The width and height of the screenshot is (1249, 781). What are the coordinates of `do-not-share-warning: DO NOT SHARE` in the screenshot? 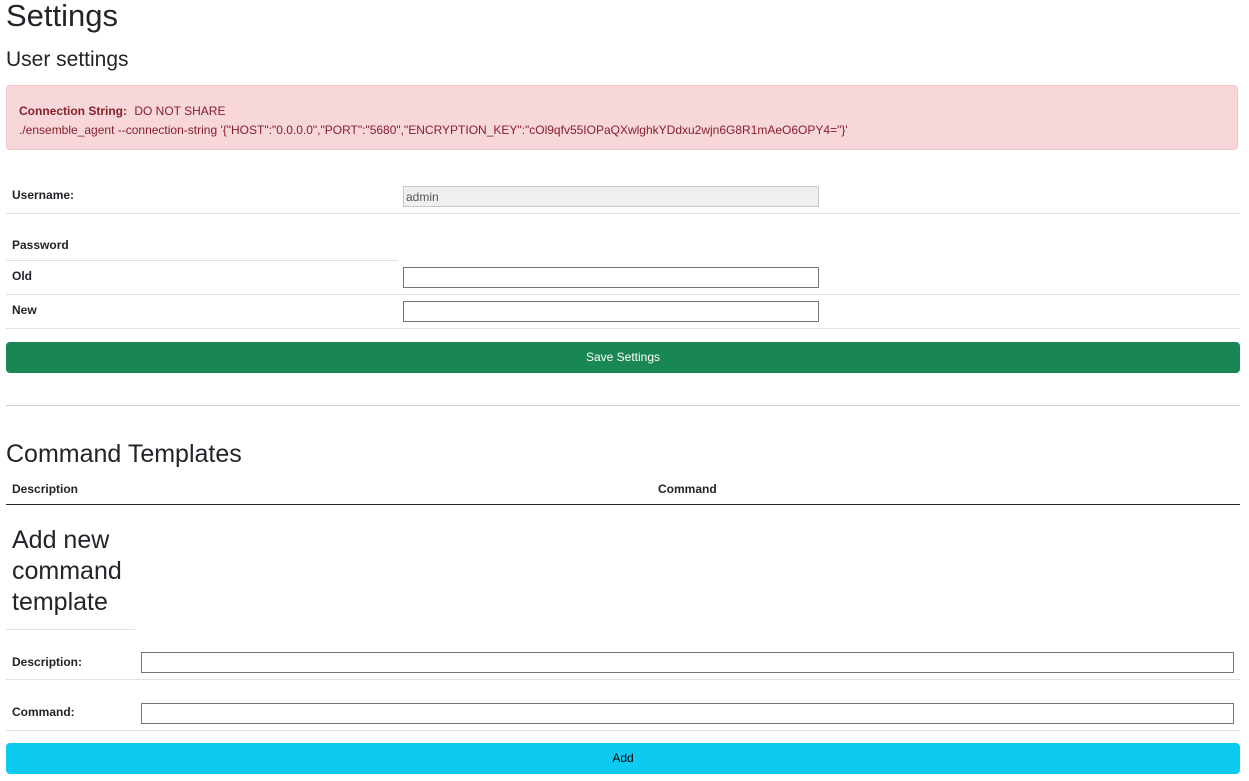 It's located at (180, 111).